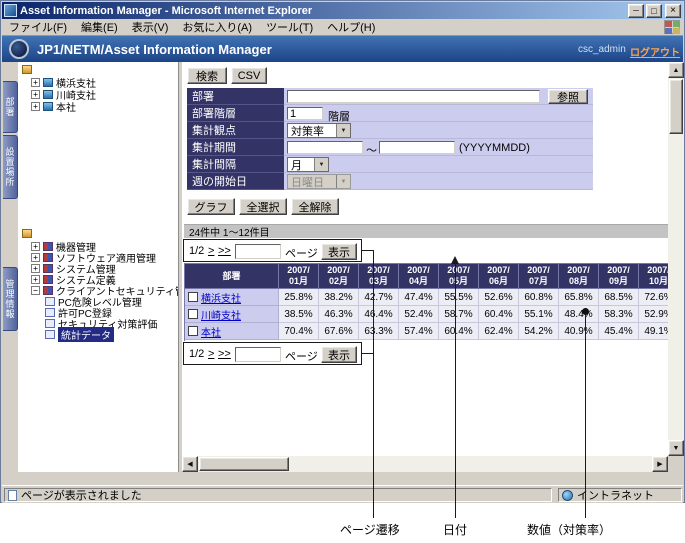  I want to click on month-part: 06月, so click(498, 281).